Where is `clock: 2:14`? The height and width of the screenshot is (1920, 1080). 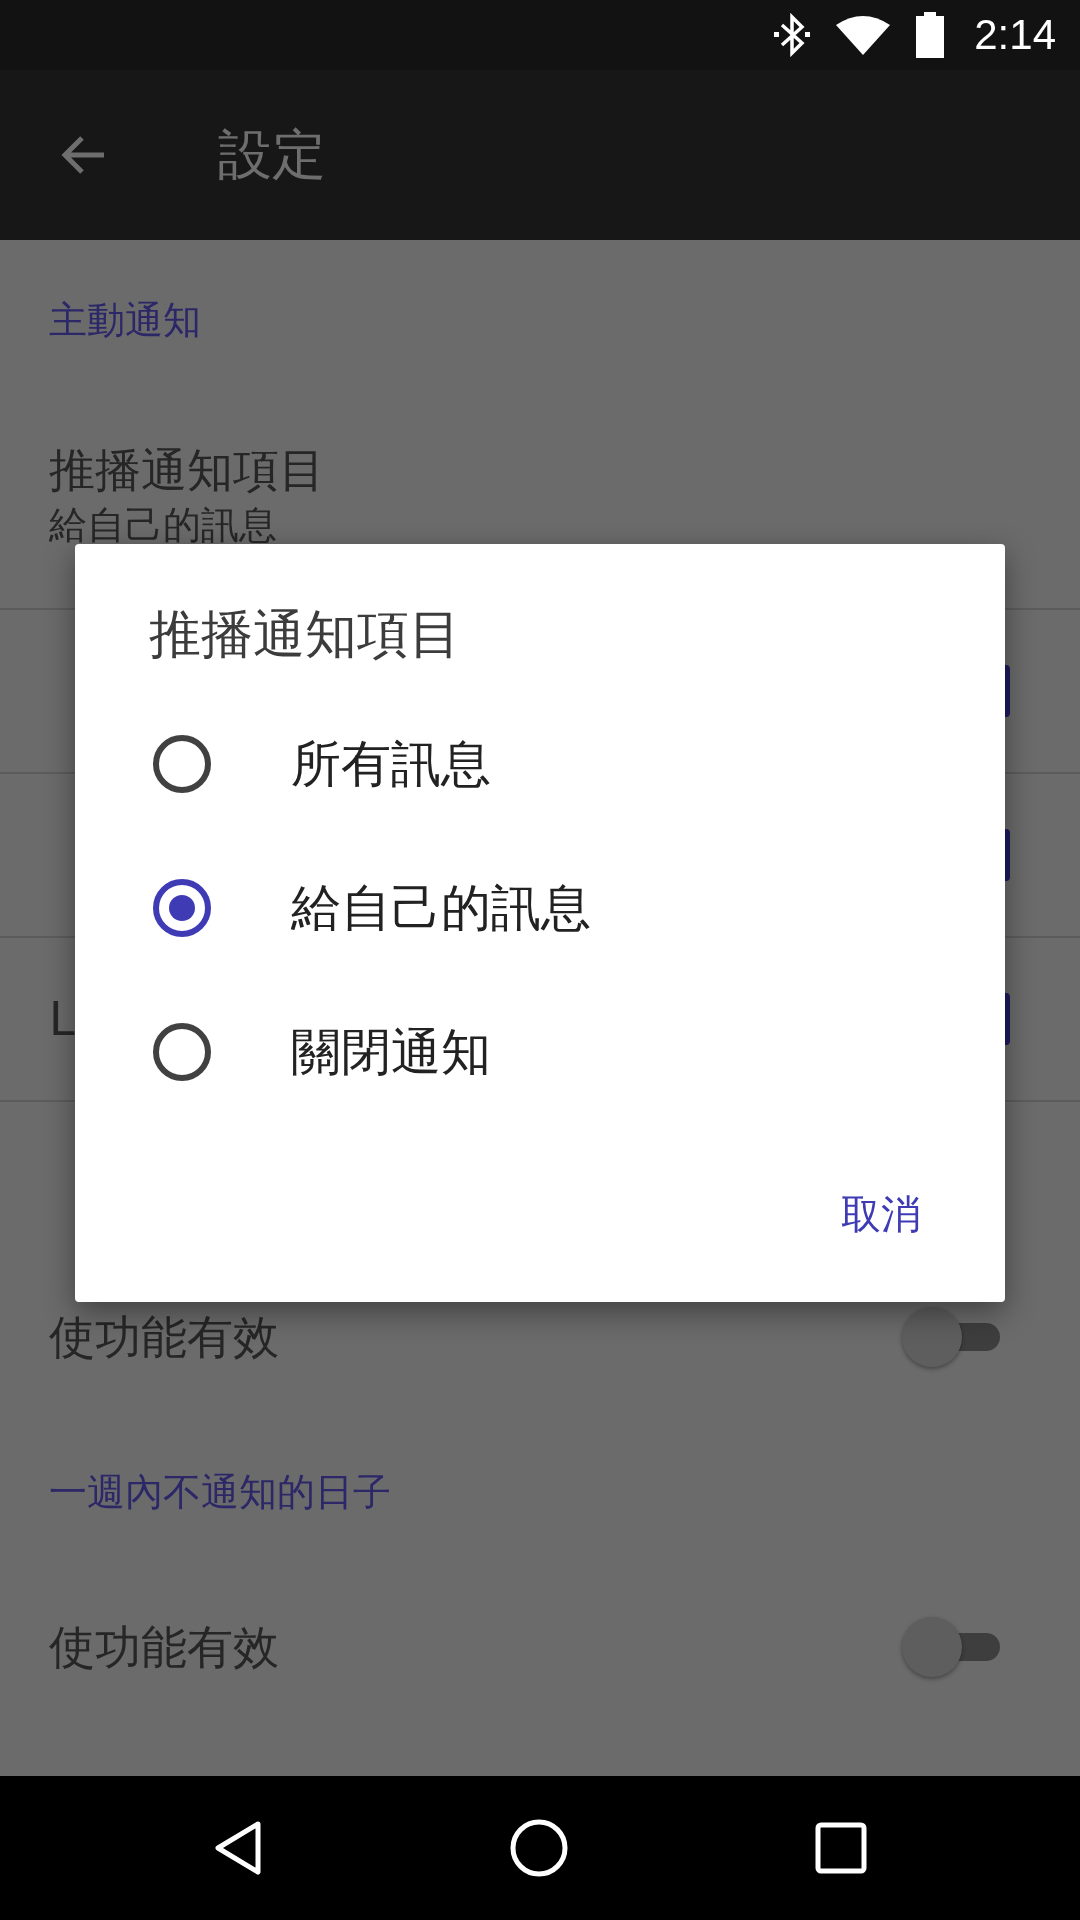
clock: 2:14 is located at coordinates (1015, 35).